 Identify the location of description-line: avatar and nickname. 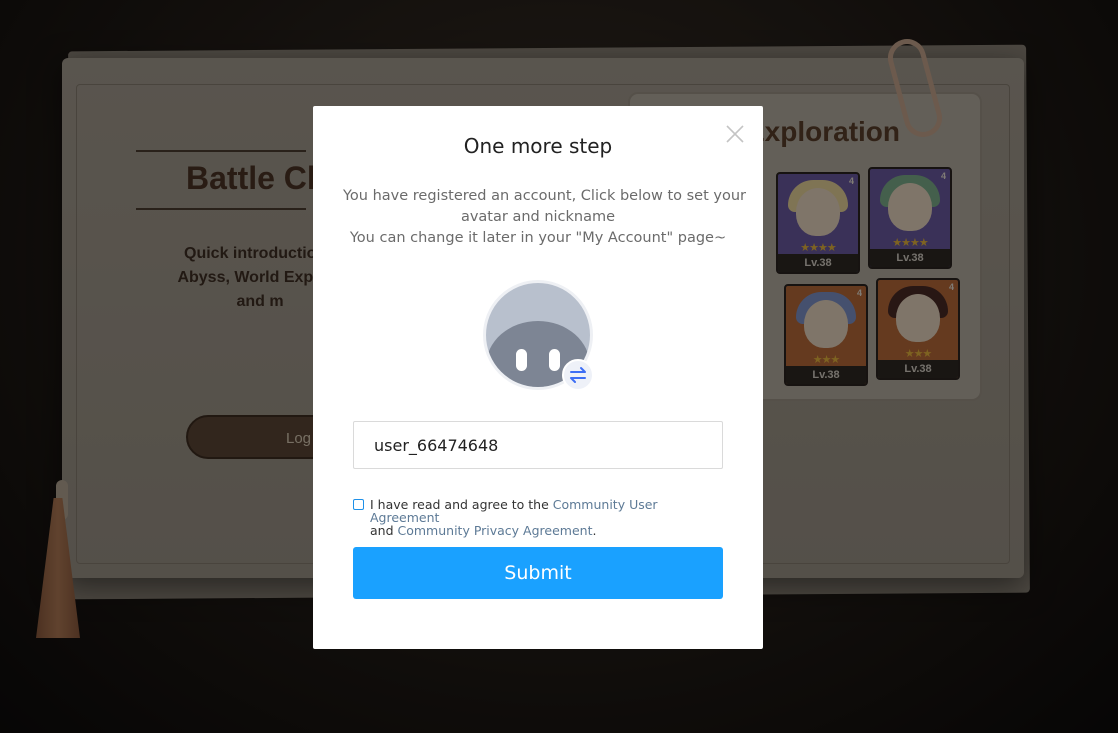
(538, 217).